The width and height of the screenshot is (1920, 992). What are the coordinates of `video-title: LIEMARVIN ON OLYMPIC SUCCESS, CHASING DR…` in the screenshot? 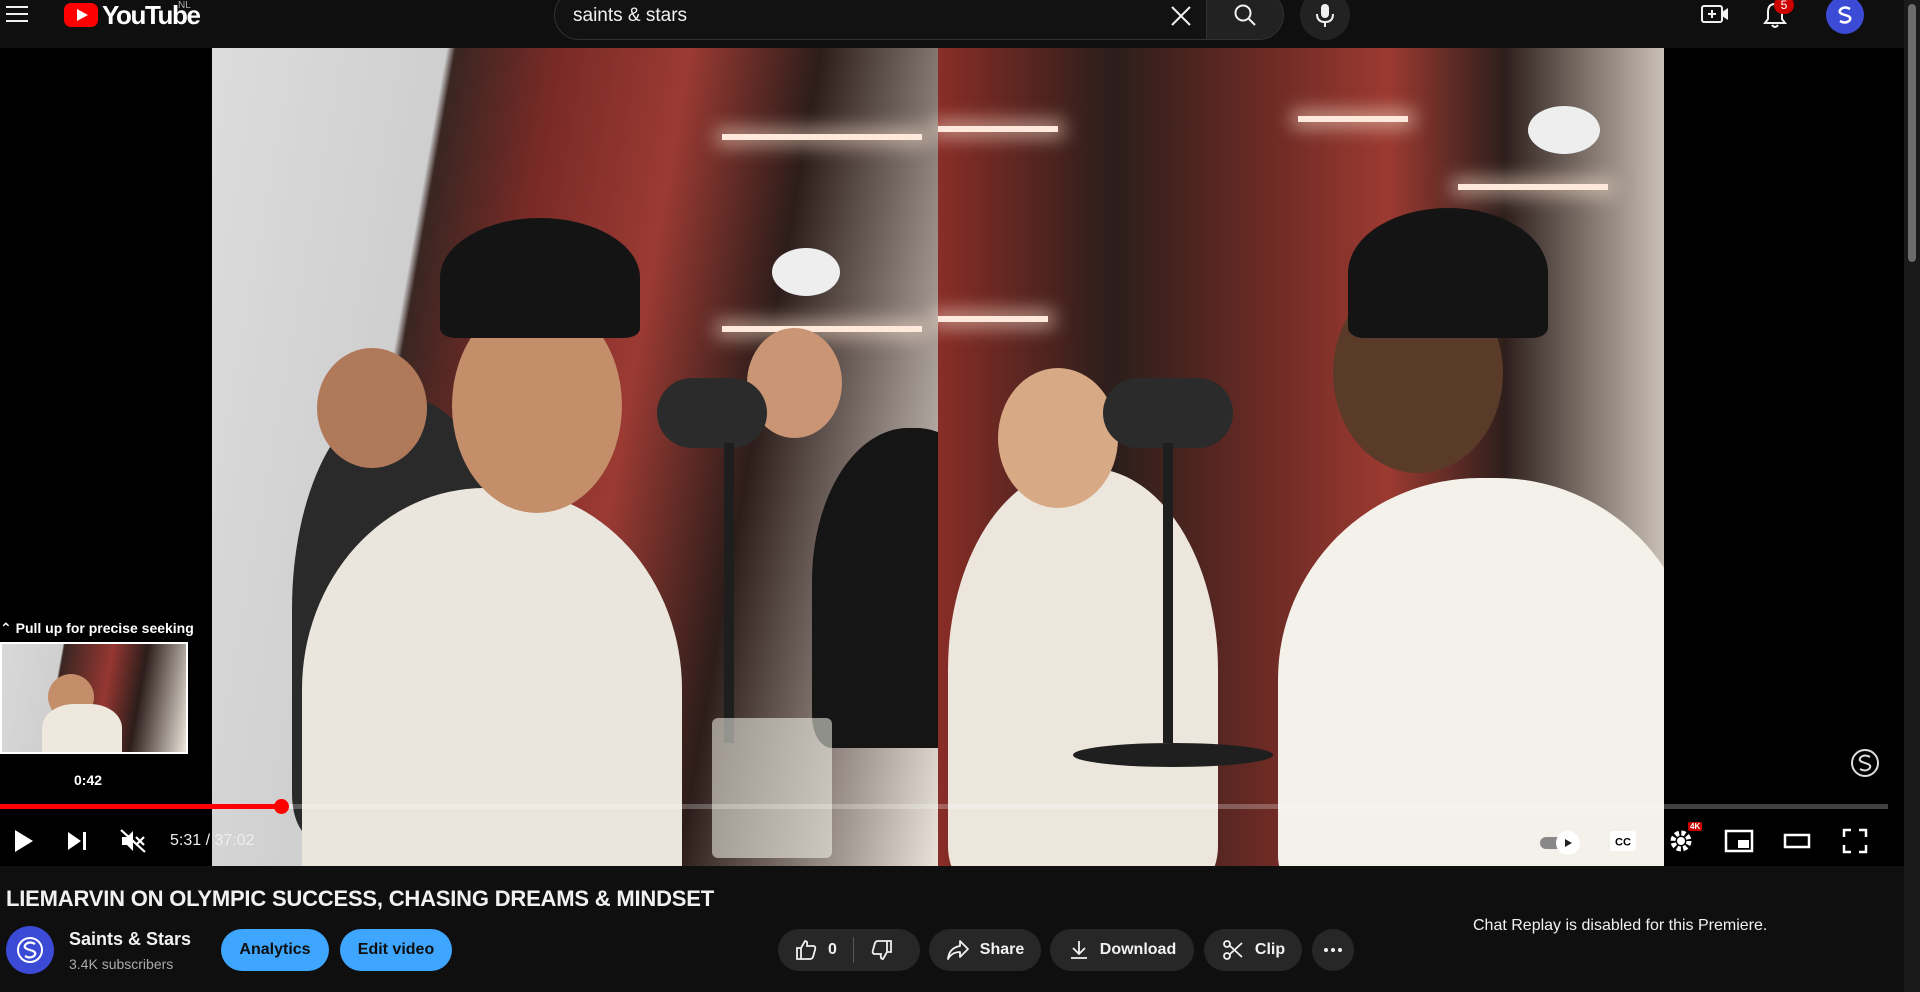 It's located at (360, 898).